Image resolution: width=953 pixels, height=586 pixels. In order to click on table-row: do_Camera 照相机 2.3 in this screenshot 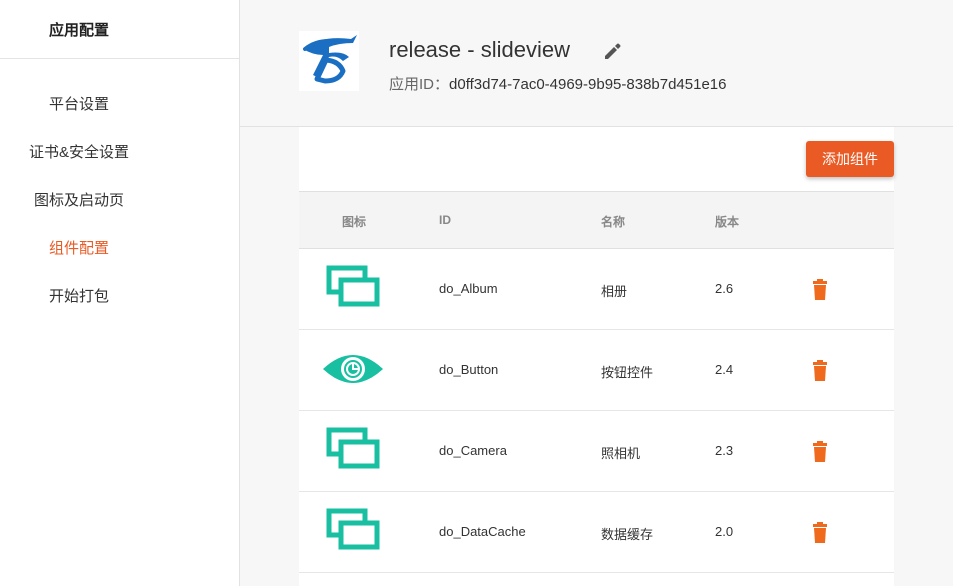, I will do `click(596, 451)`.